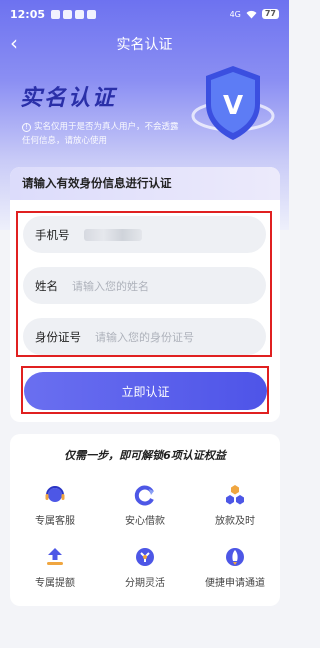  I want to click on privacy-note-text: 实名仅用于是否为真人用户，不会透露任何信息，请放心使用, so click(100, 134).